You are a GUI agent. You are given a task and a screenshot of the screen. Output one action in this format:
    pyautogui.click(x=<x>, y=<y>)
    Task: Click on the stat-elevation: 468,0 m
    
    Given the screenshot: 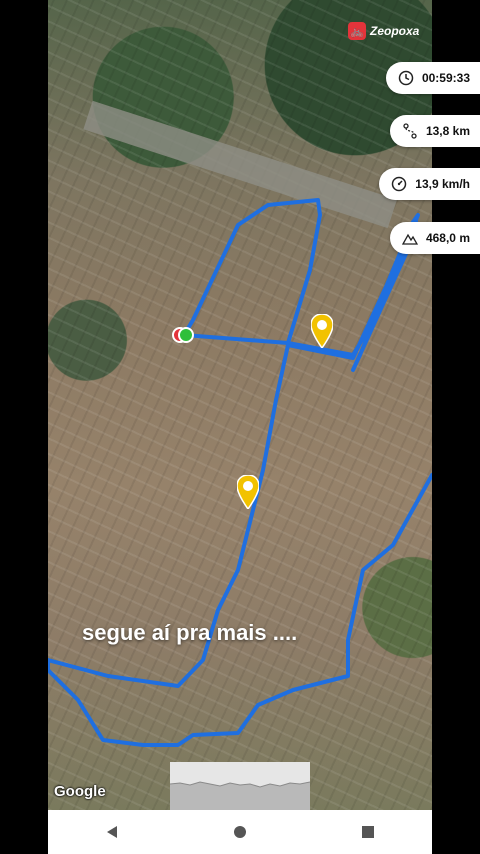 What is the action you would take?
    pyautogui.click(x=434, y=238)
    